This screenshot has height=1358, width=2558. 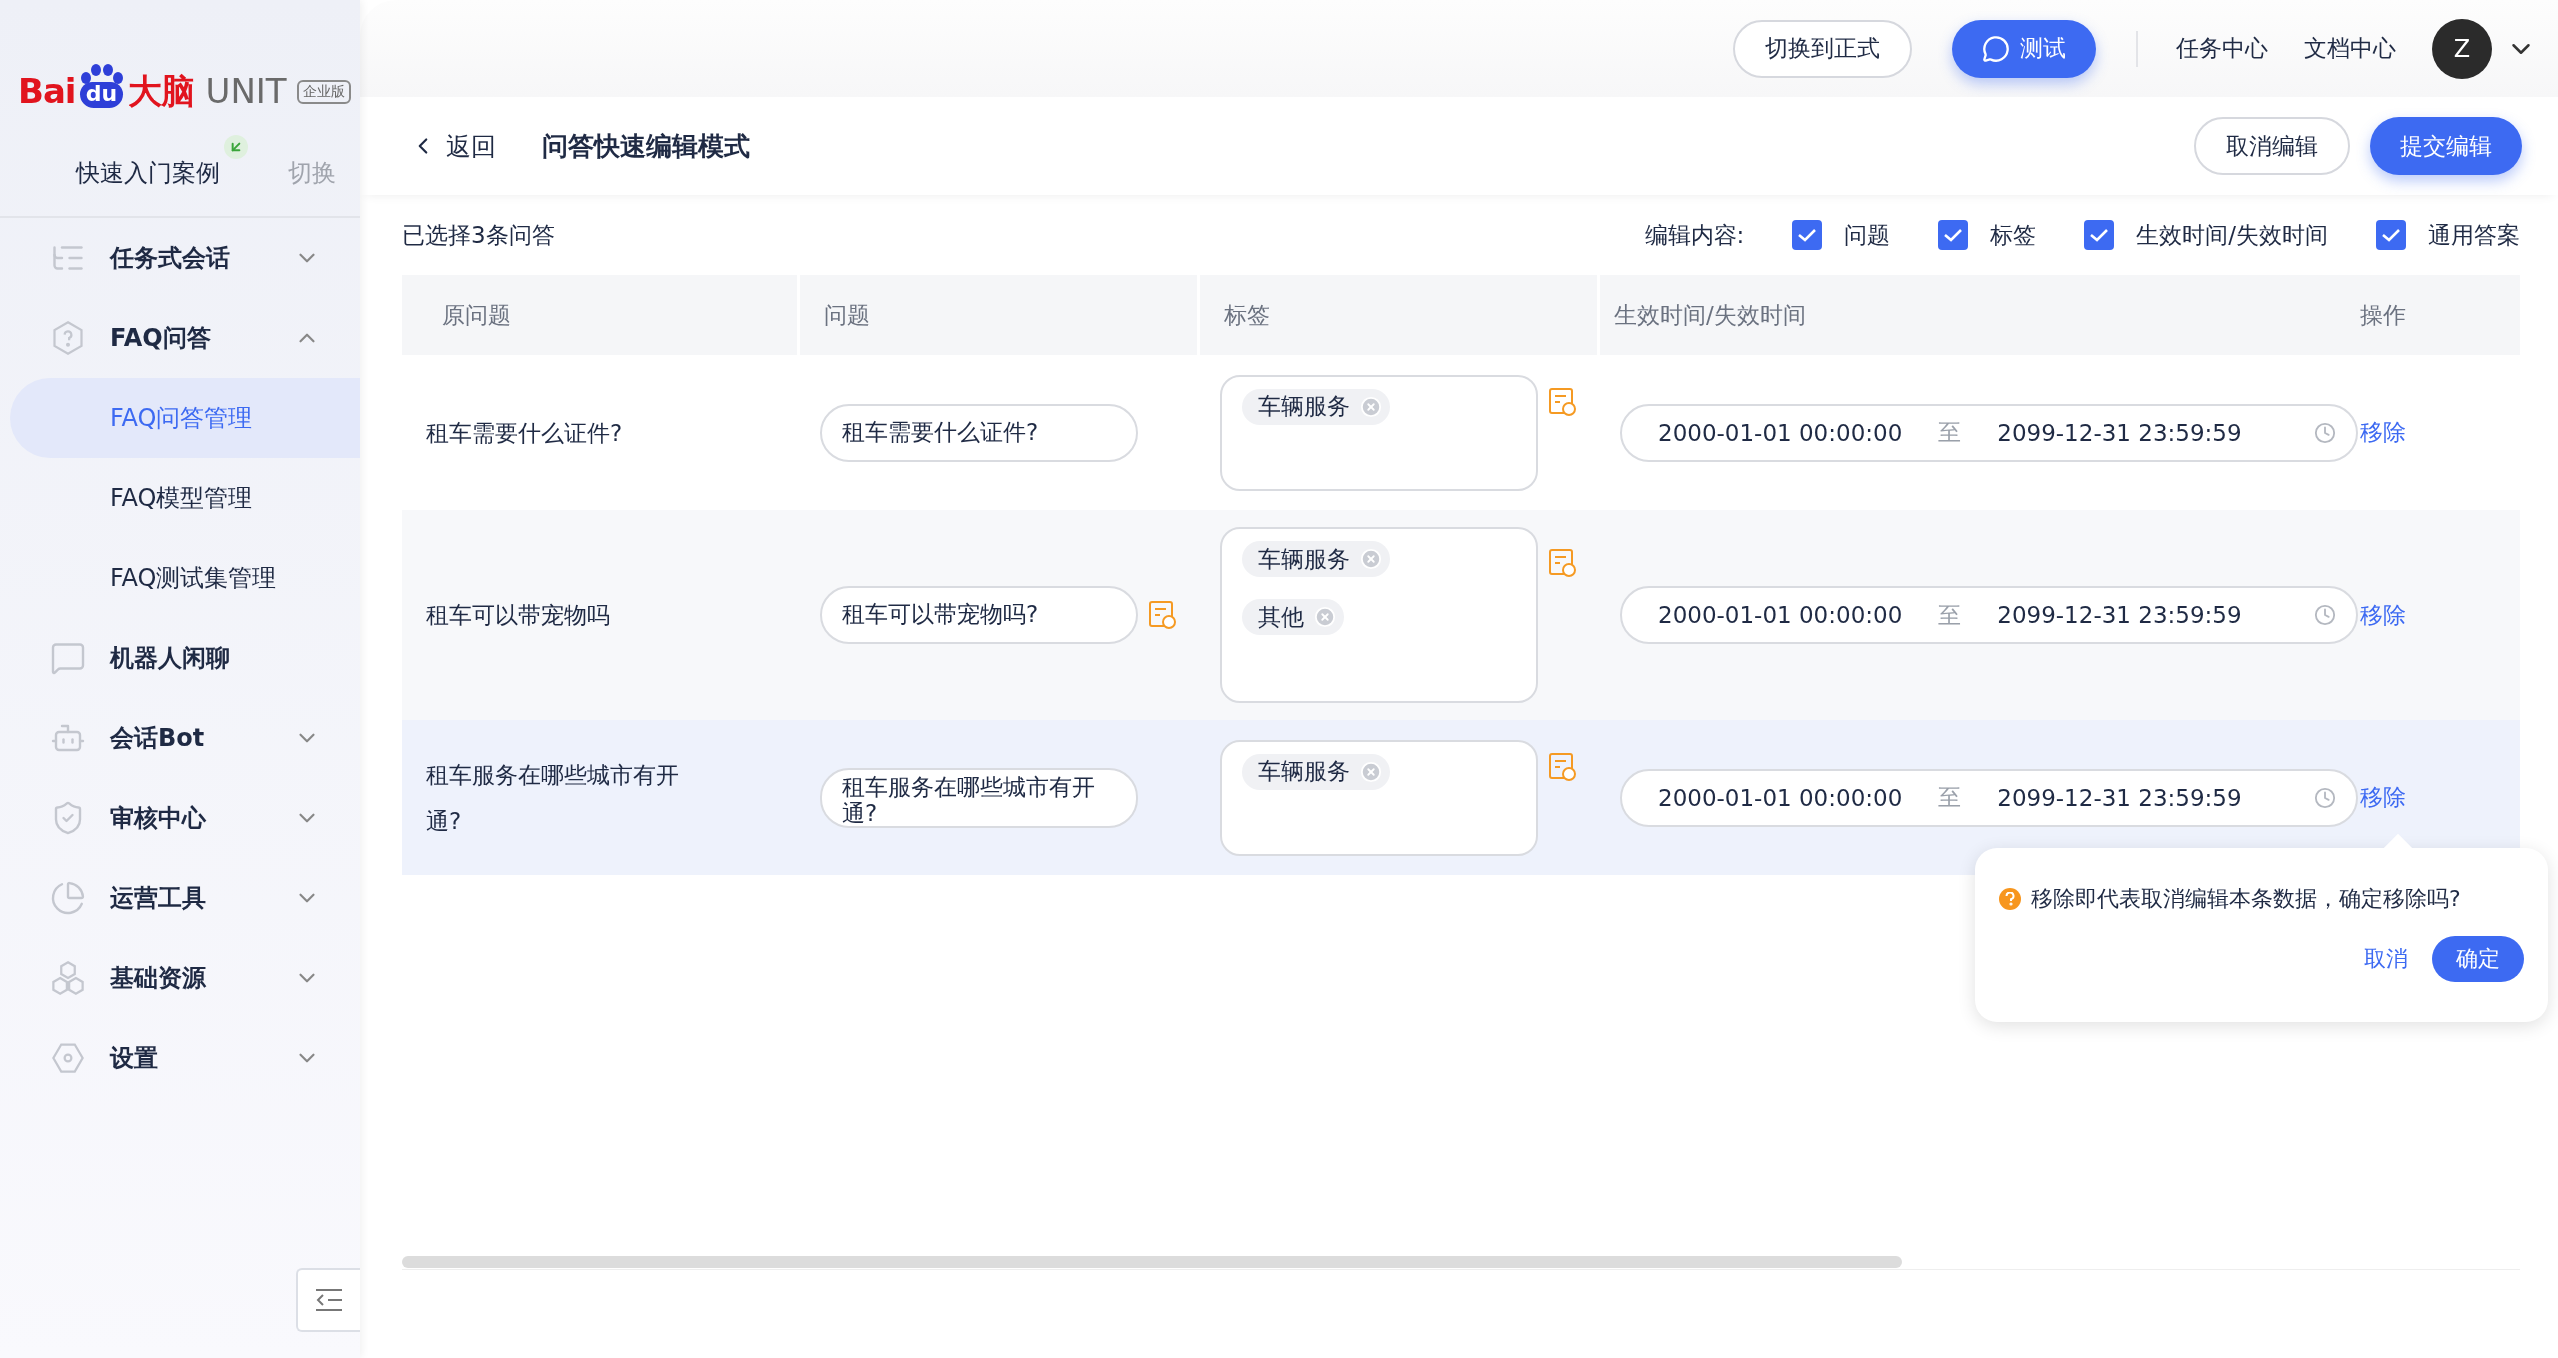 I want to click on test-button: 测试, so click(x=2024, y=48).